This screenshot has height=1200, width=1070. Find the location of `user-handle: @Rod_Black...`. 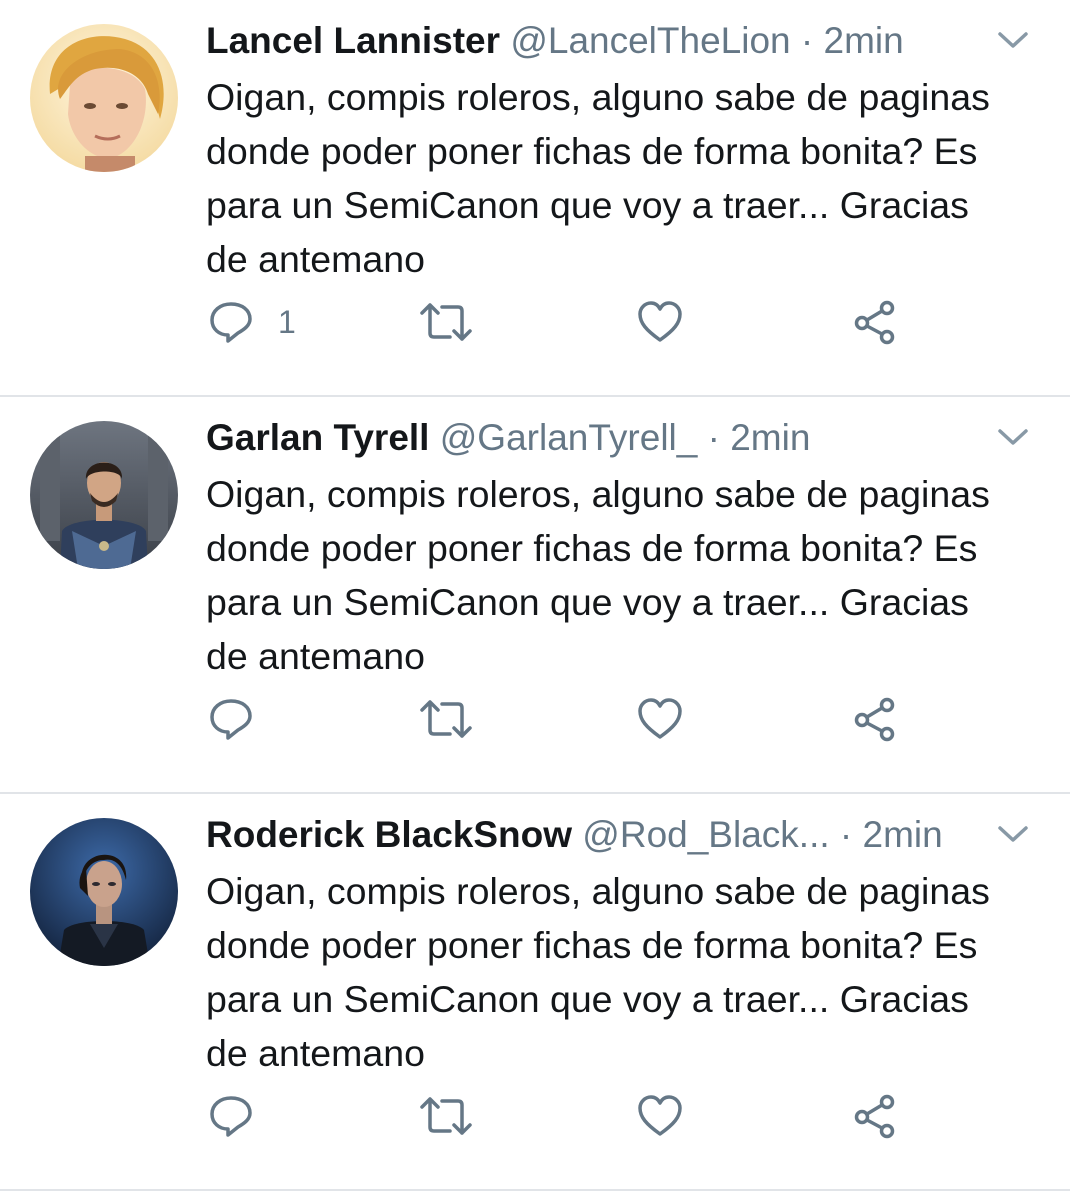

user-handle: @Rod_Black... is located at coordinates (705, 834).